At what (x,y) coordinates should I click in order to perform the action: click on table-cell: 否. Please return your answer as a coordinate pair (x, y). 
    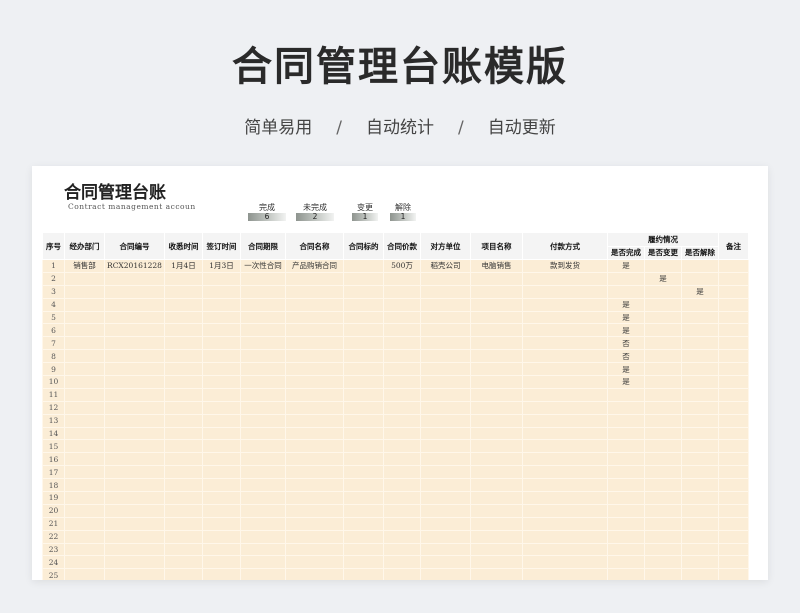
    Looking at the image, I should click on (626, 343).